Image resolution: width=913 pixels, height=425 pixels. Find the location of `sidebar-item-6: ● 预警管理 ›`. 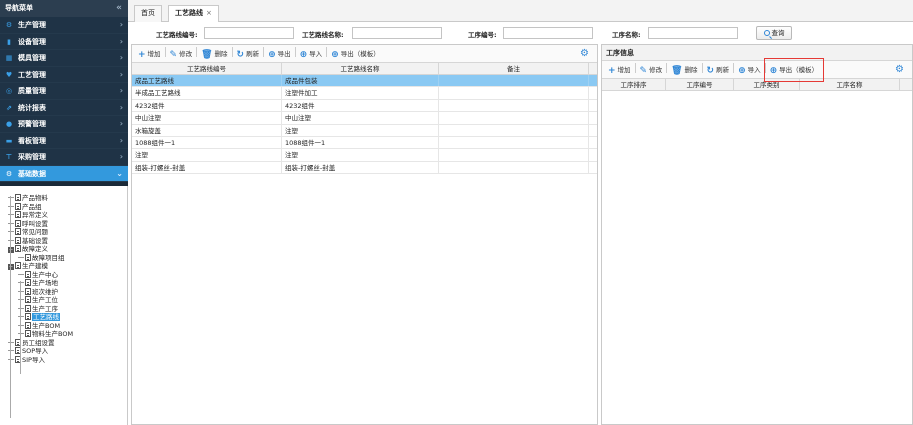

sidebar-item-6: ● 预警管理 › is located at coordinates (64, 124).